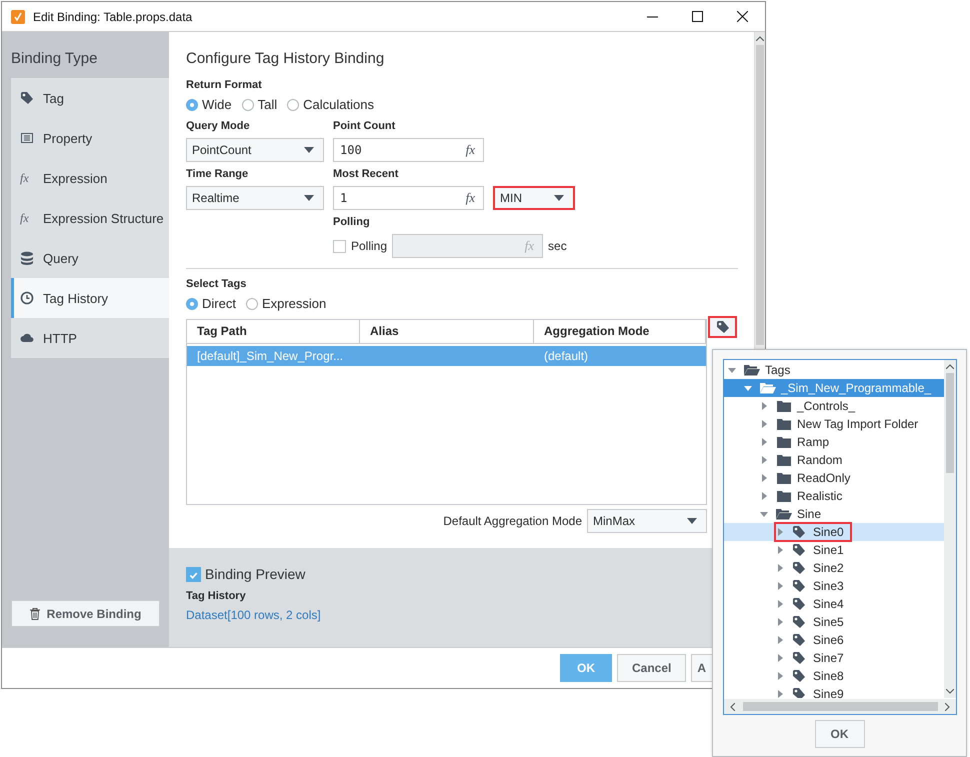 The image size is (970, 757). Describe the element at coordinates (834, 550) in the screenshot. I see `tree-item: Sine1` at that location.